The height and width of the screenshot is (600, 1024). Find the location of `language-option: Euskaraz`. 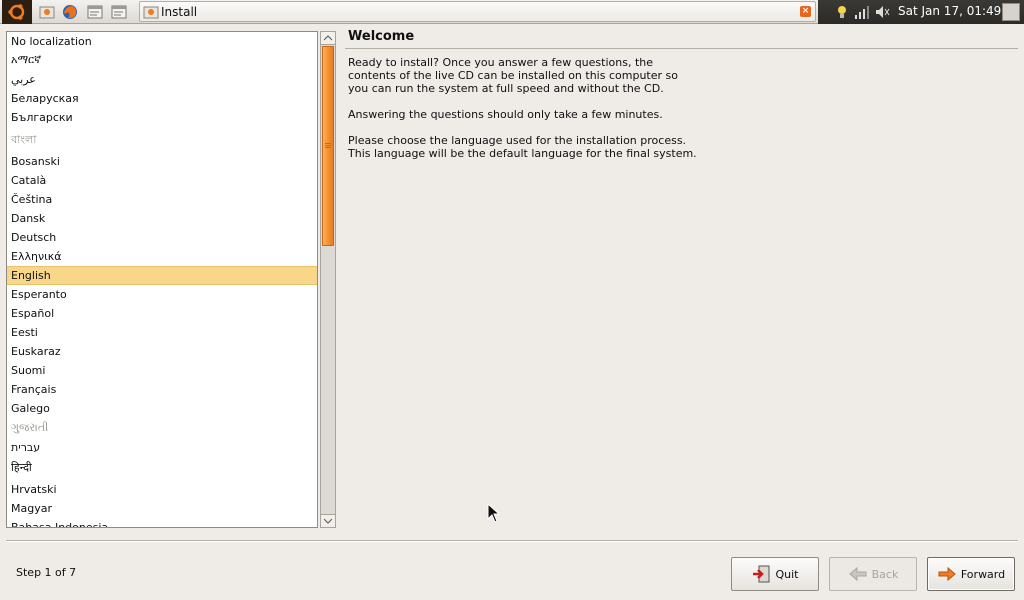

language-option: Euskaraz is located at coordinates (162, 351).